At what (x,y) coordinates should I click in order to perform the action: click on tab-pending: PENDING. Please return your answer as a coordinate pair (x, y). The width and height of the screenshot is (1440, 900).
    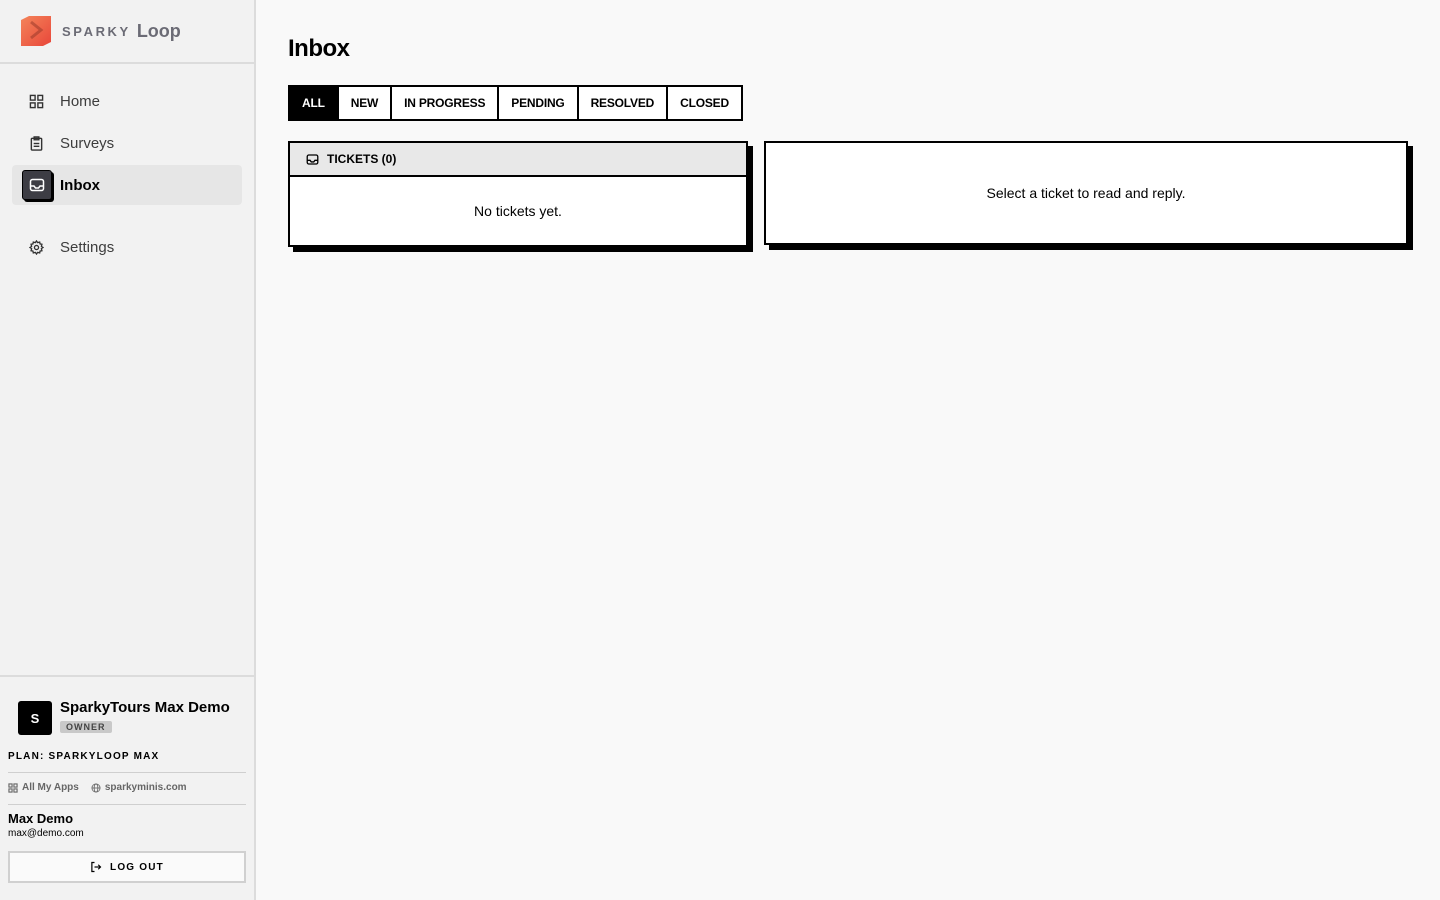
    Looking at the image, I should click on (539, 103).